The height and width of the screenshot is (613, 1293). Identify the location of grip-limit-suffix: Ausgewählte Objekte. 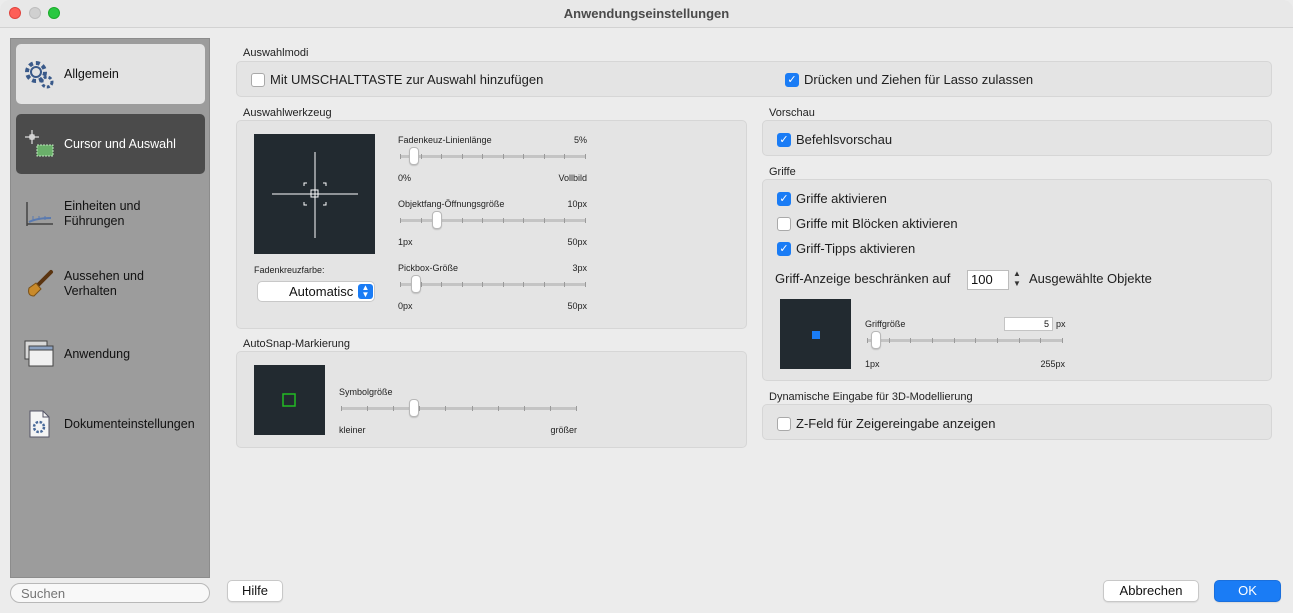
(1090, 278).